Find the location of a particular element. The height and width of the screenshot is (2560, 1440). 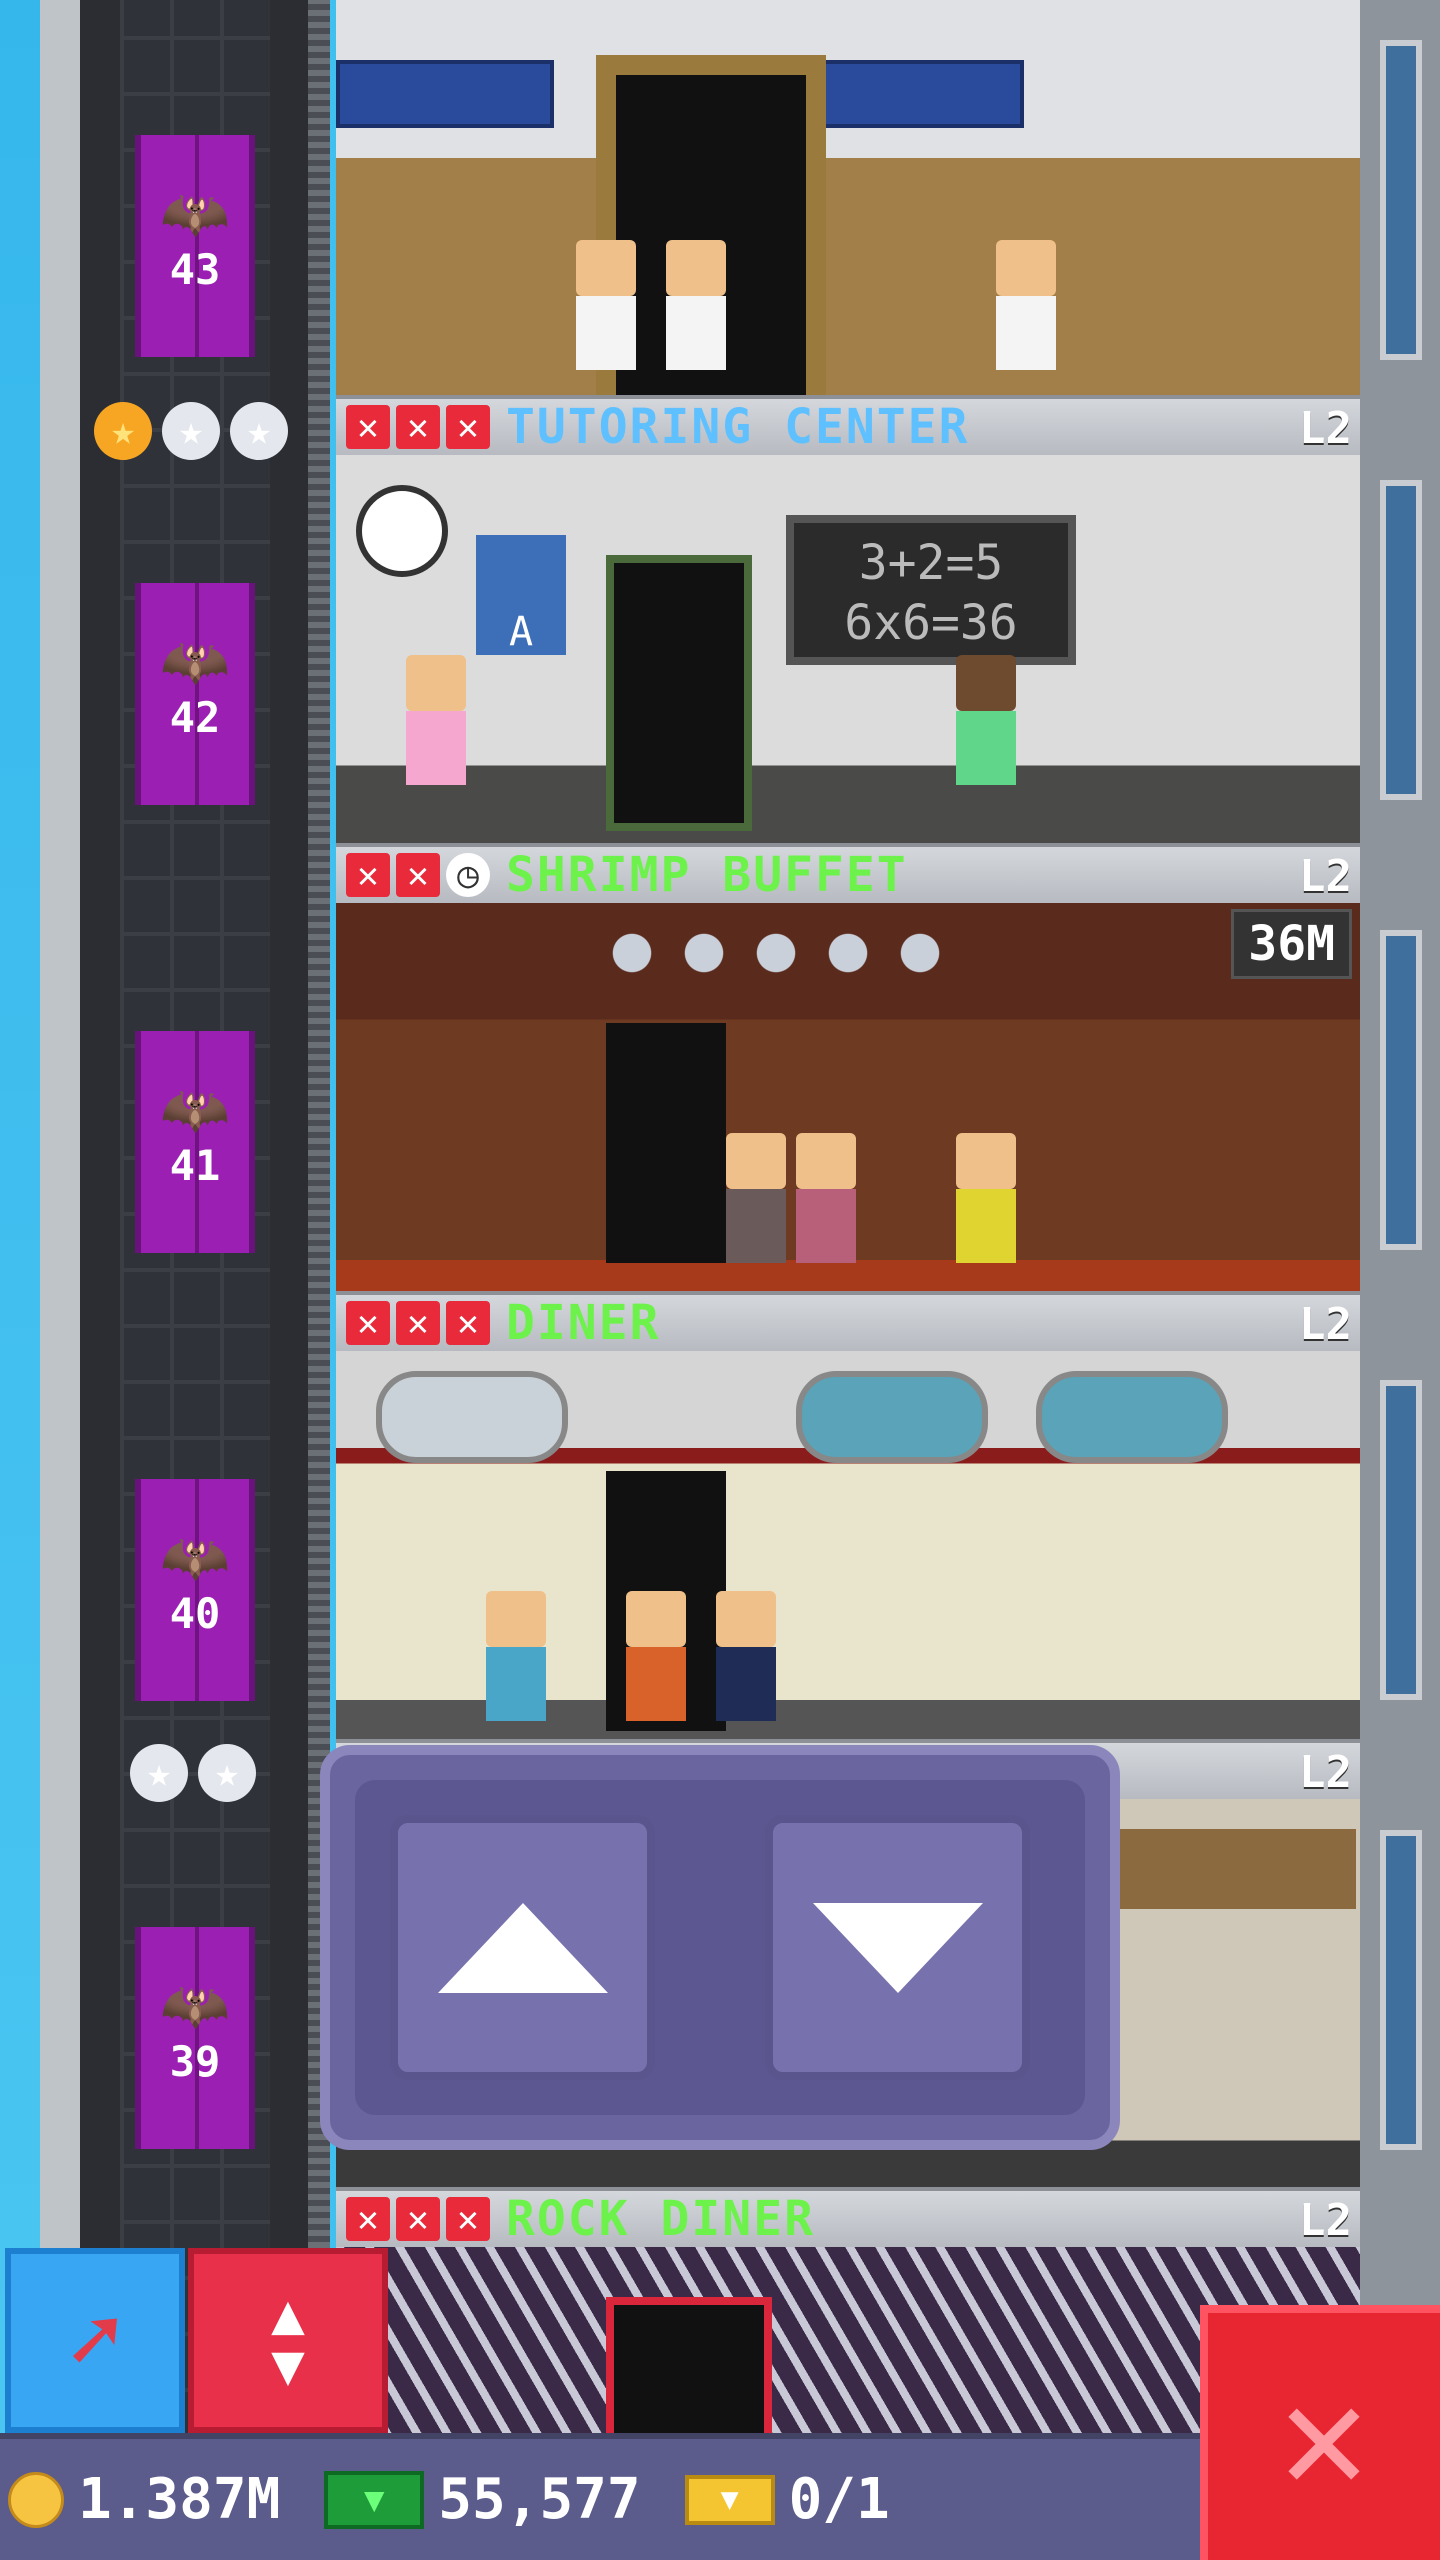

room-diner is located at coordinates (848, 1545).